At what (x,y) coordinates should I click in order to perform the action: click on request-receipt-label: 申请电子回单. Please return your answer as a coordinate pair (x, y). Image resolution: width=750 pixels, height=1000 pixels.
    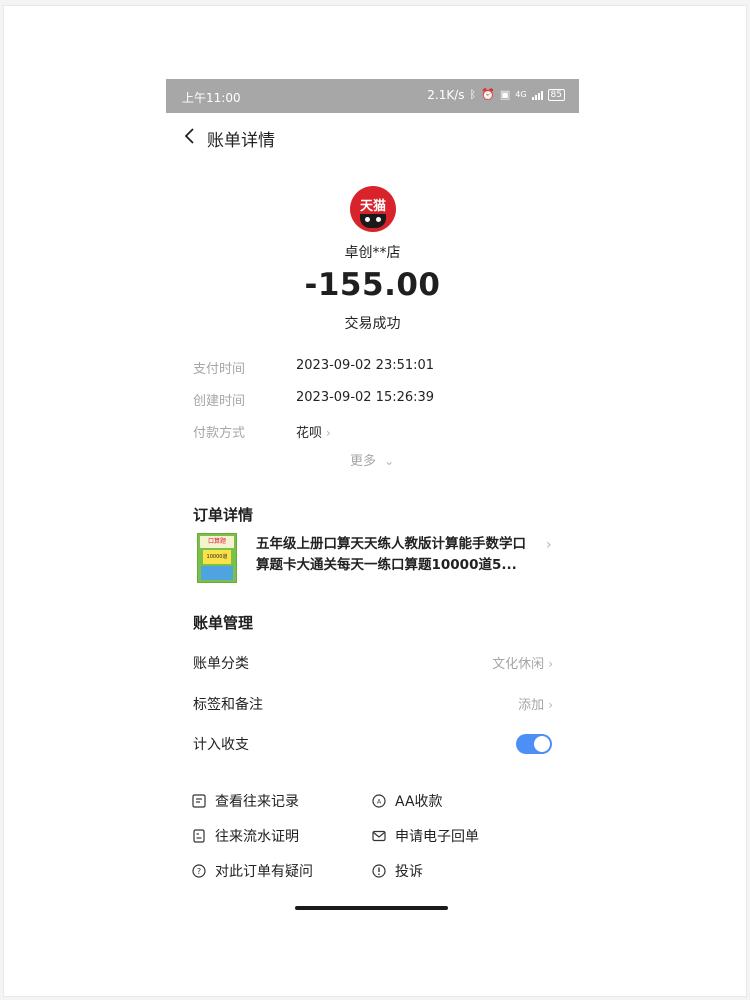
    Looking at the image, I should click on (437, 837).